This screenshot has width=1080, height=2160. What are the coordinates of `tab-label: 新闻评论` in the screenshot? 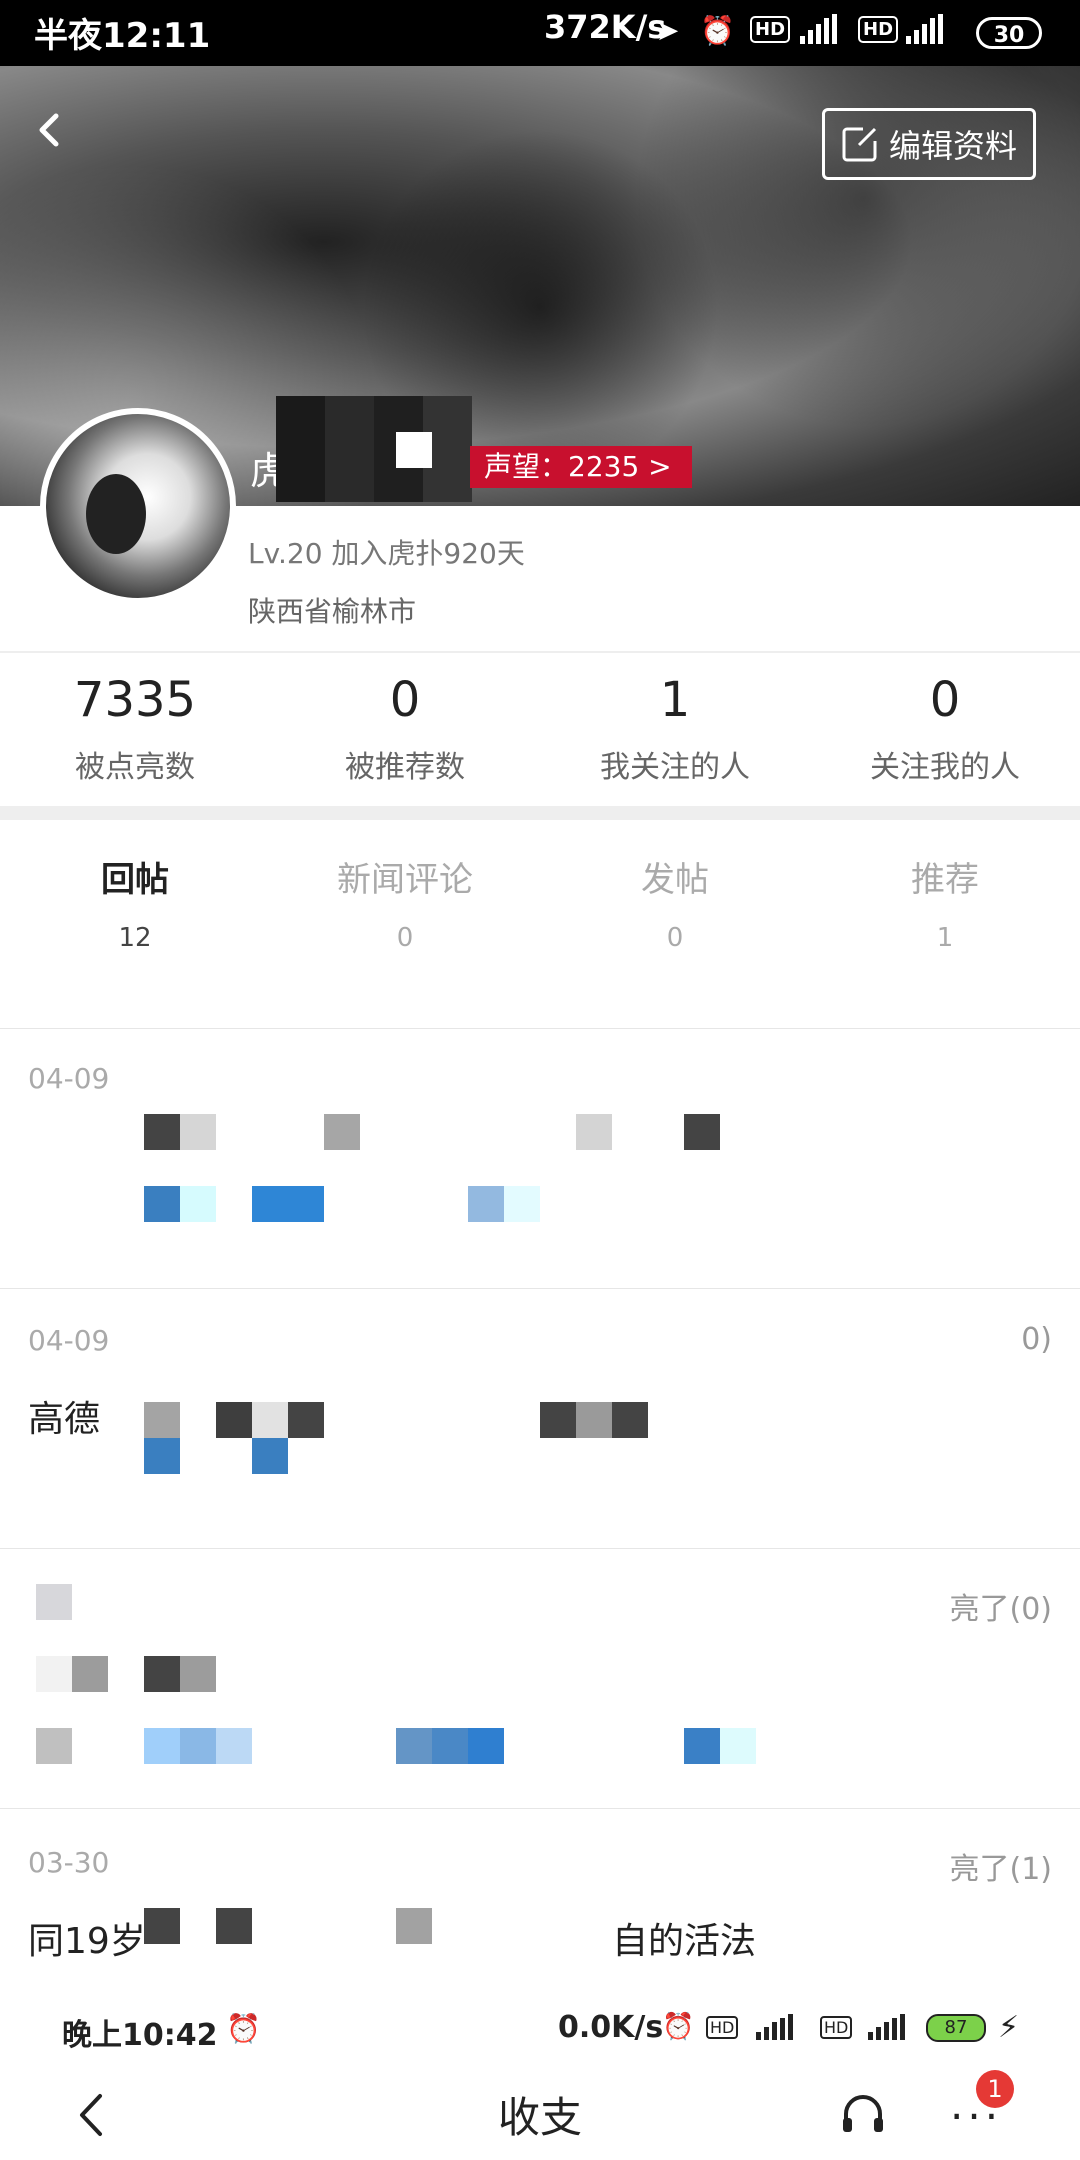 It's located at (405, 880).